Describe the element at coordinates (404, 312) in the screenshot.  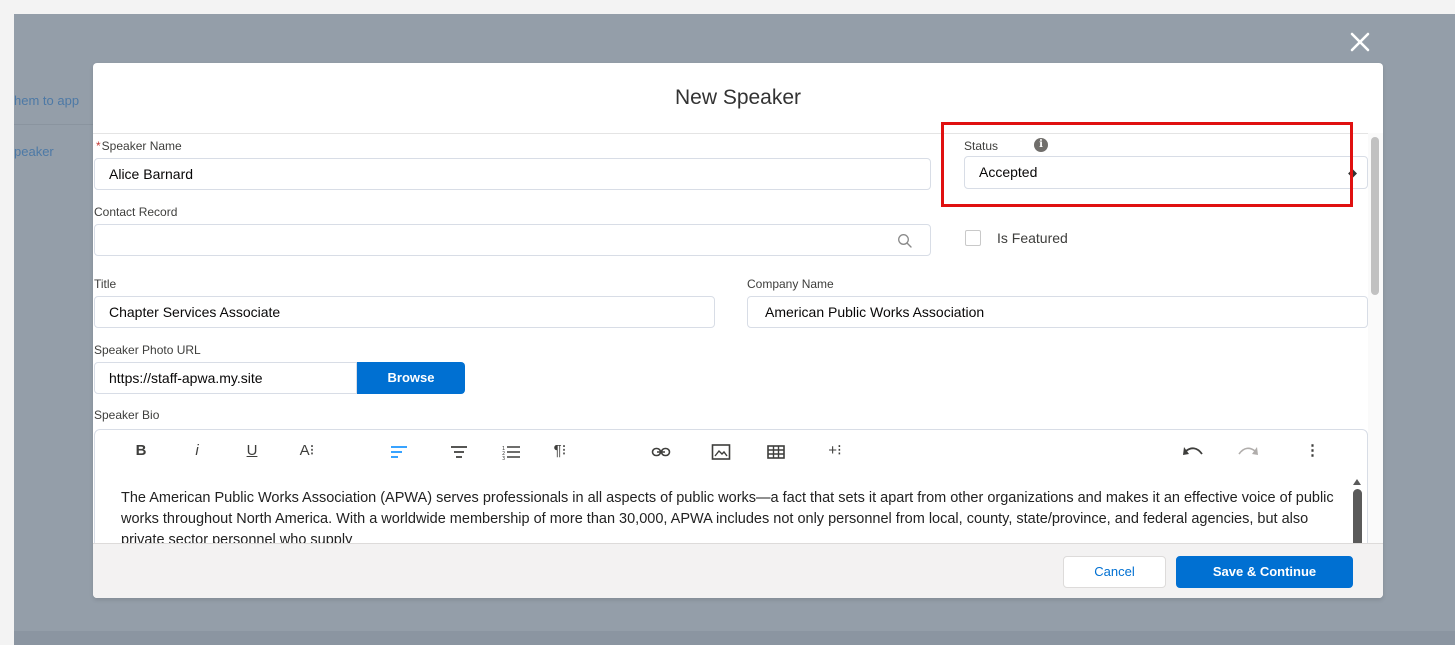
I see `title-input: Chapter Services Associate` at that location.